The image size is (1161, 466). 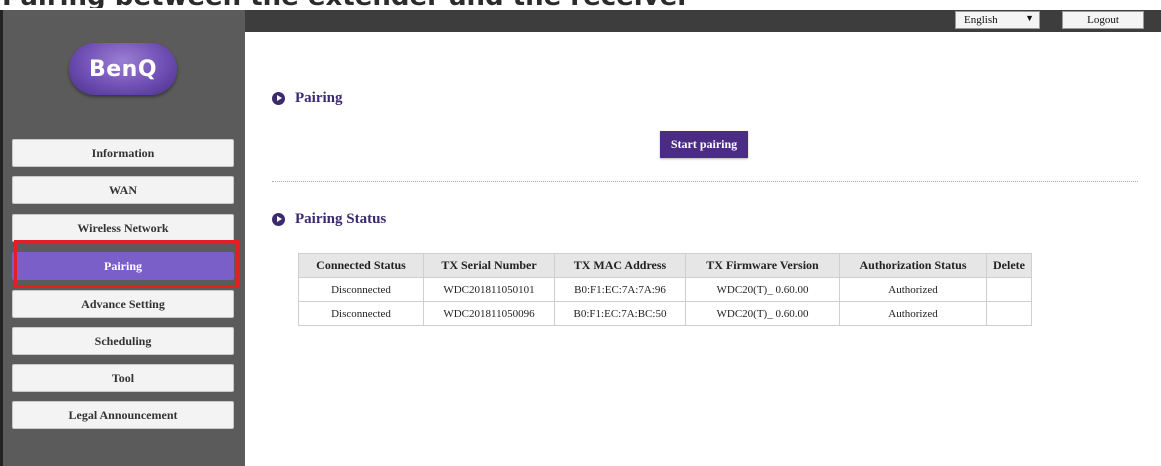 What do you see at coordinates (1103, 20) in the screenshot?
I see `logout-button: Logout` at bounding box center [1103, 20].